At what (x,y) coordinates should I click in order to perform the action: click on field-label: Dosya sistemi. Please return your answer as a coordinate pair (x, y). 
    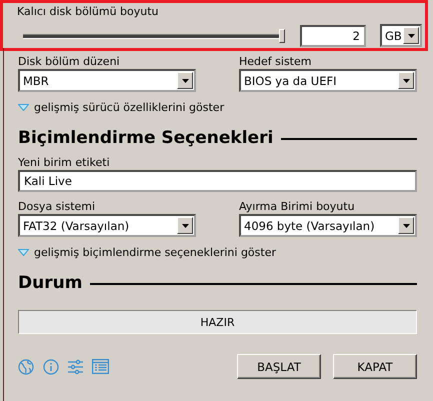
    Looking at the image, I should click on (57, 207).